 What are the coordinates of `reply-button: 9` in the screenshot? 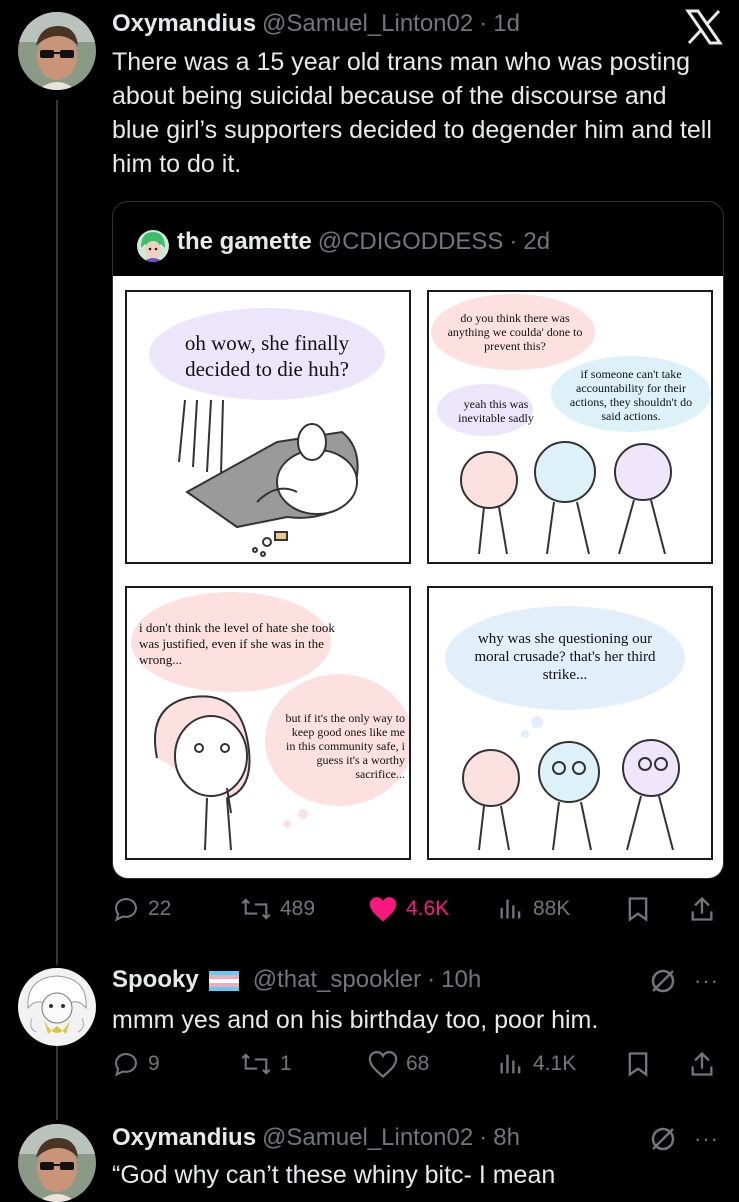 It's located at (136, 1064).